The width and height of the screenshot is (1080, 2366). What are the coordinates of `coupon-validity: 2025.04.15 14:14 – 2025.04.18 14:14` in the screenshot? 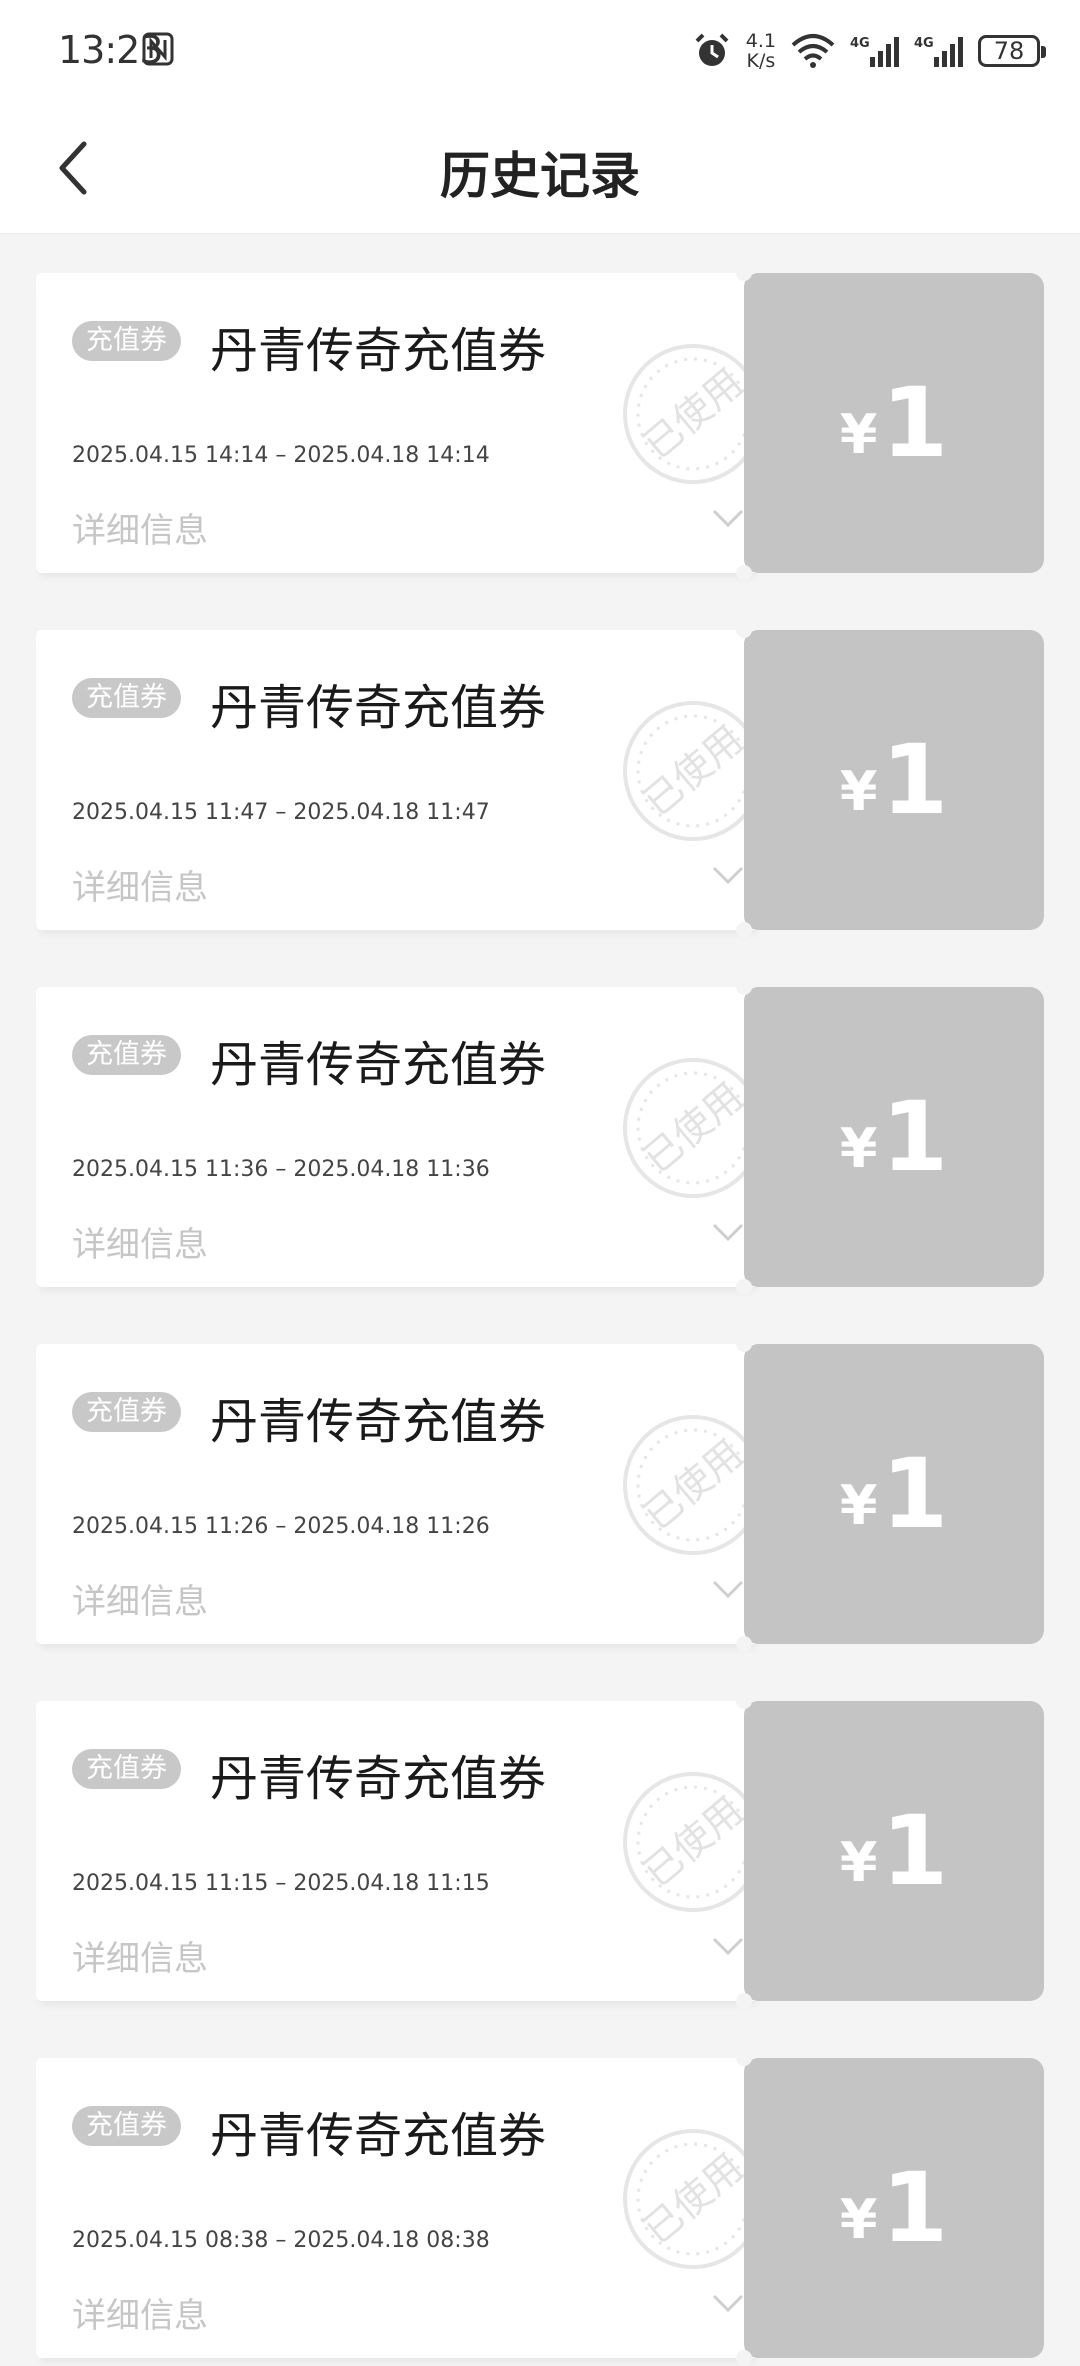 It's located at (281, 455).